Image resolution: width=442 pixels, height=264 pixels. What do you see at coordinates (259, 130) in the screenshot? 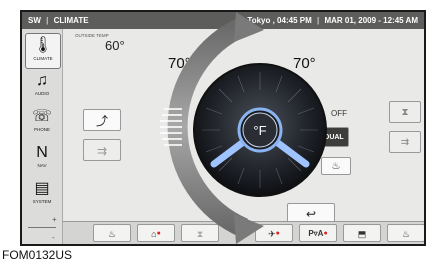
I see `unit-label: °F` at bounding box center [259, 130].